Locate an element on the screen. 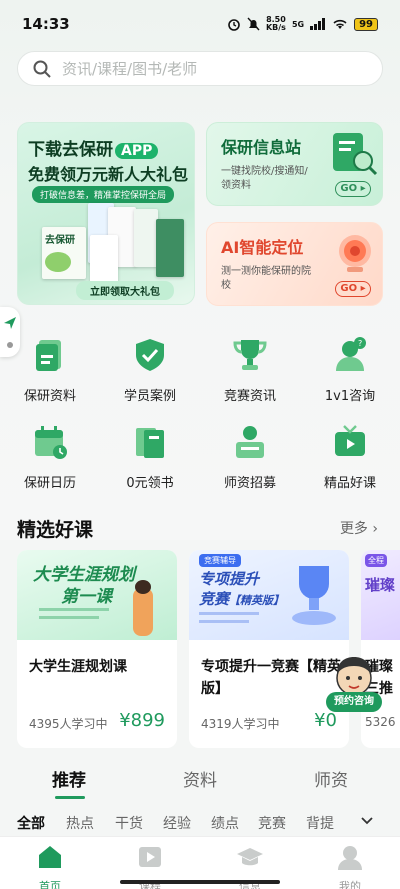 The image size is (400, 889). course-thumbnail: 竞赛辅导 专项提升 竞赛【精英版】 is located at coordinates (269, 595).